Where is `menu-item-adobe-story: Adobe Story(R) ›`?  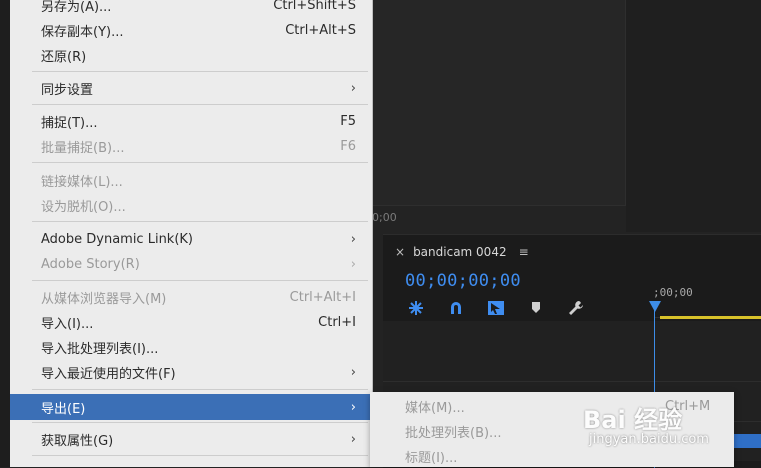 menu-item-adobe-story: Adobe Story(R) › is located at coordinates (190, 264).